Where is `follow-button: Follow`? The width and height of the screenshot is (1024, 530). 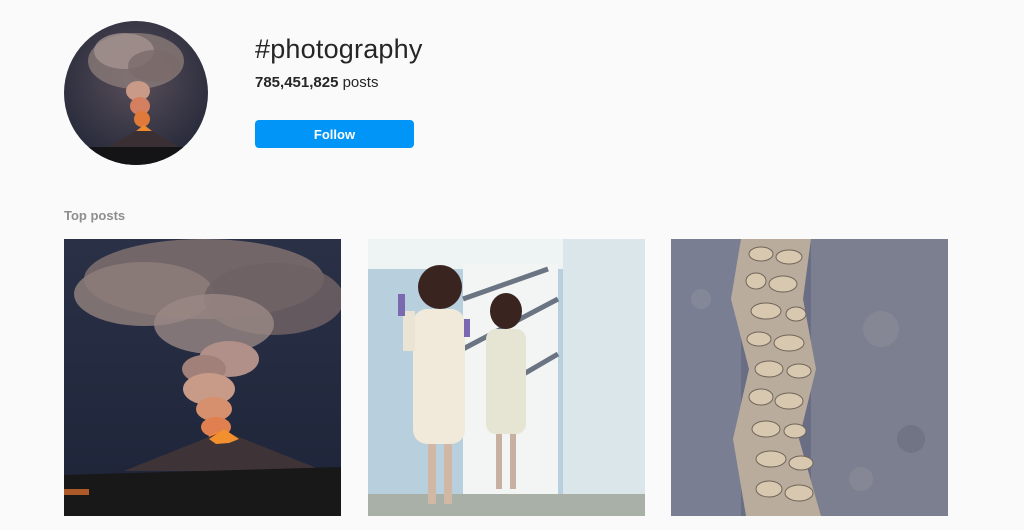 follow-button: Follow is located at coordinates (334, 134).